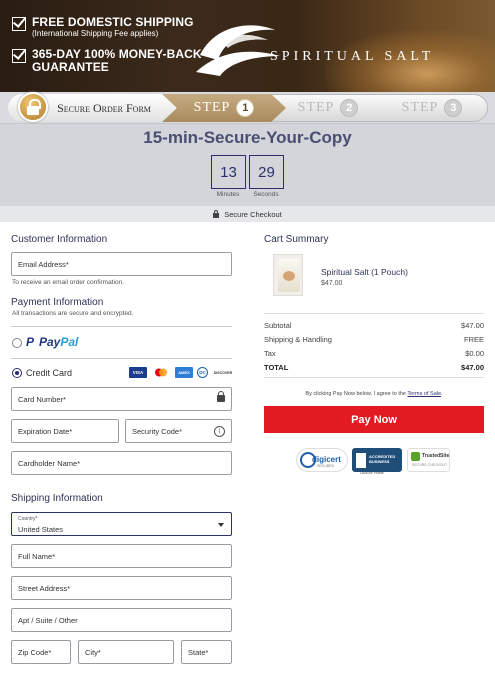 The height and width of the screenshot is (693, 495). I want to click on summary-row-tax: Tax $0.00, so click(374, 353).